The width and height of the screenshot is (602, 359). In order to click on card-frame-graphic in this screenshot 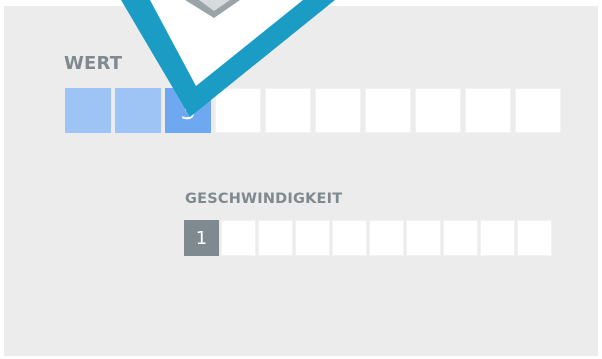, I will do `click(228, 58)`.